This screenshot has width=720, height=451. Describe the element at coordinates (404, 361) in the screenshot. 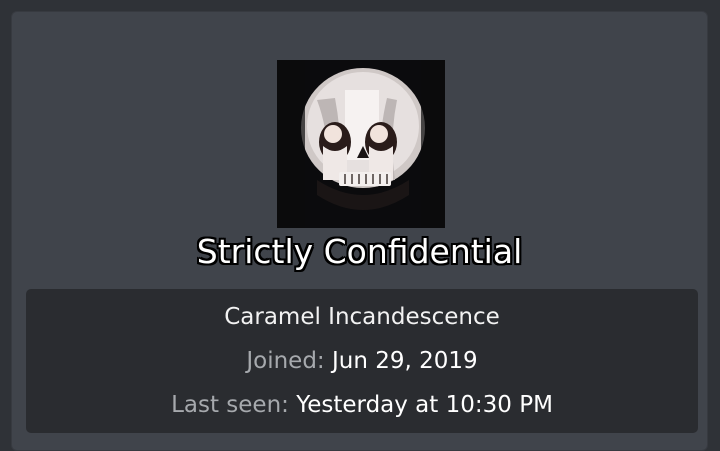

I see `joined-value: Jun 29, 2019` at that location.